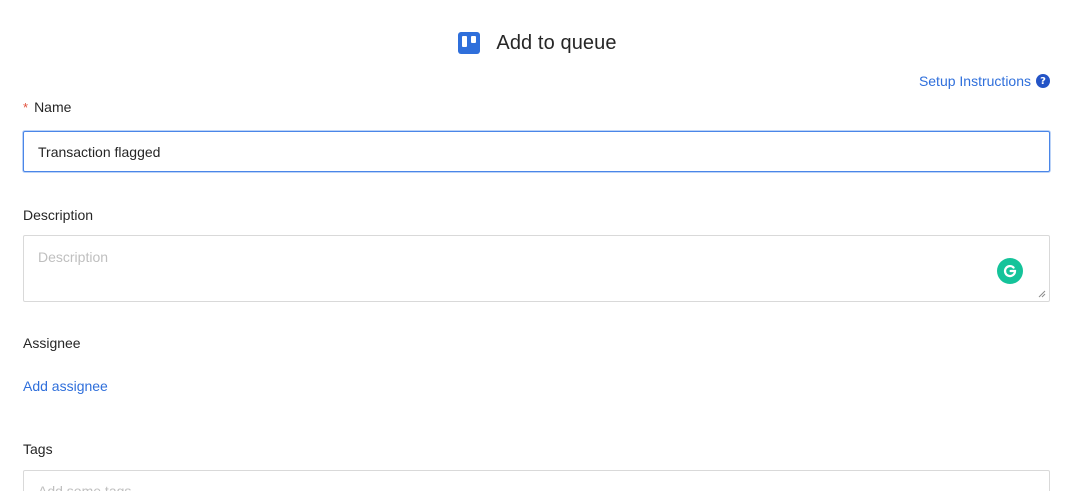 This screenshot has height=491, width=1073. What do you see at coordinates (73, 257) in the screenshot?
I see `description-placeholder: Description` at bounding box center [73, 257].